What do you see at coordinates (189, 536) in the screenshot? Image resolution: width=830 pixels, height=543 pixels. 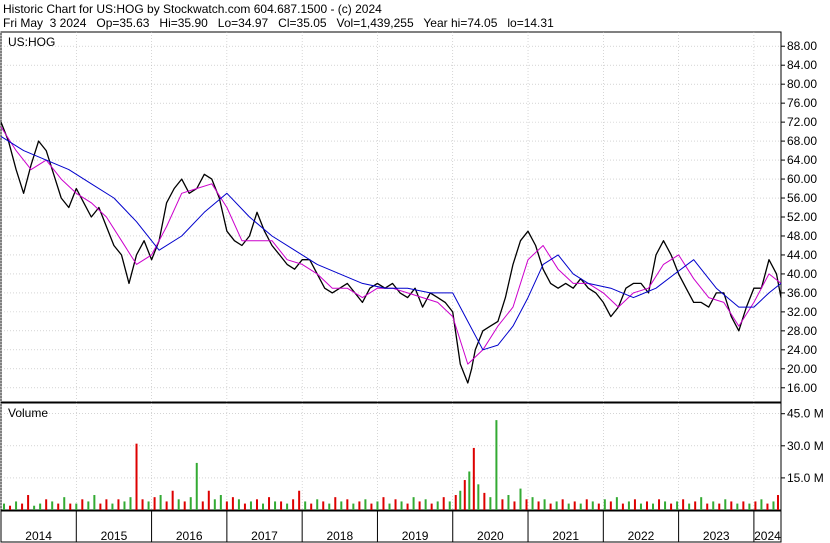 I see `x-tick-label: 2016` at bounding box center [189, 536].